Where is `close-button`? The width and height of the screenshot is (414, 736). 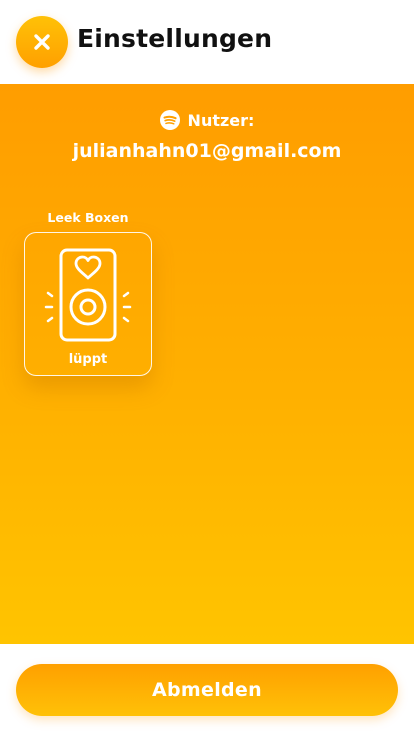 close-button is located at coordinates (42, 42).